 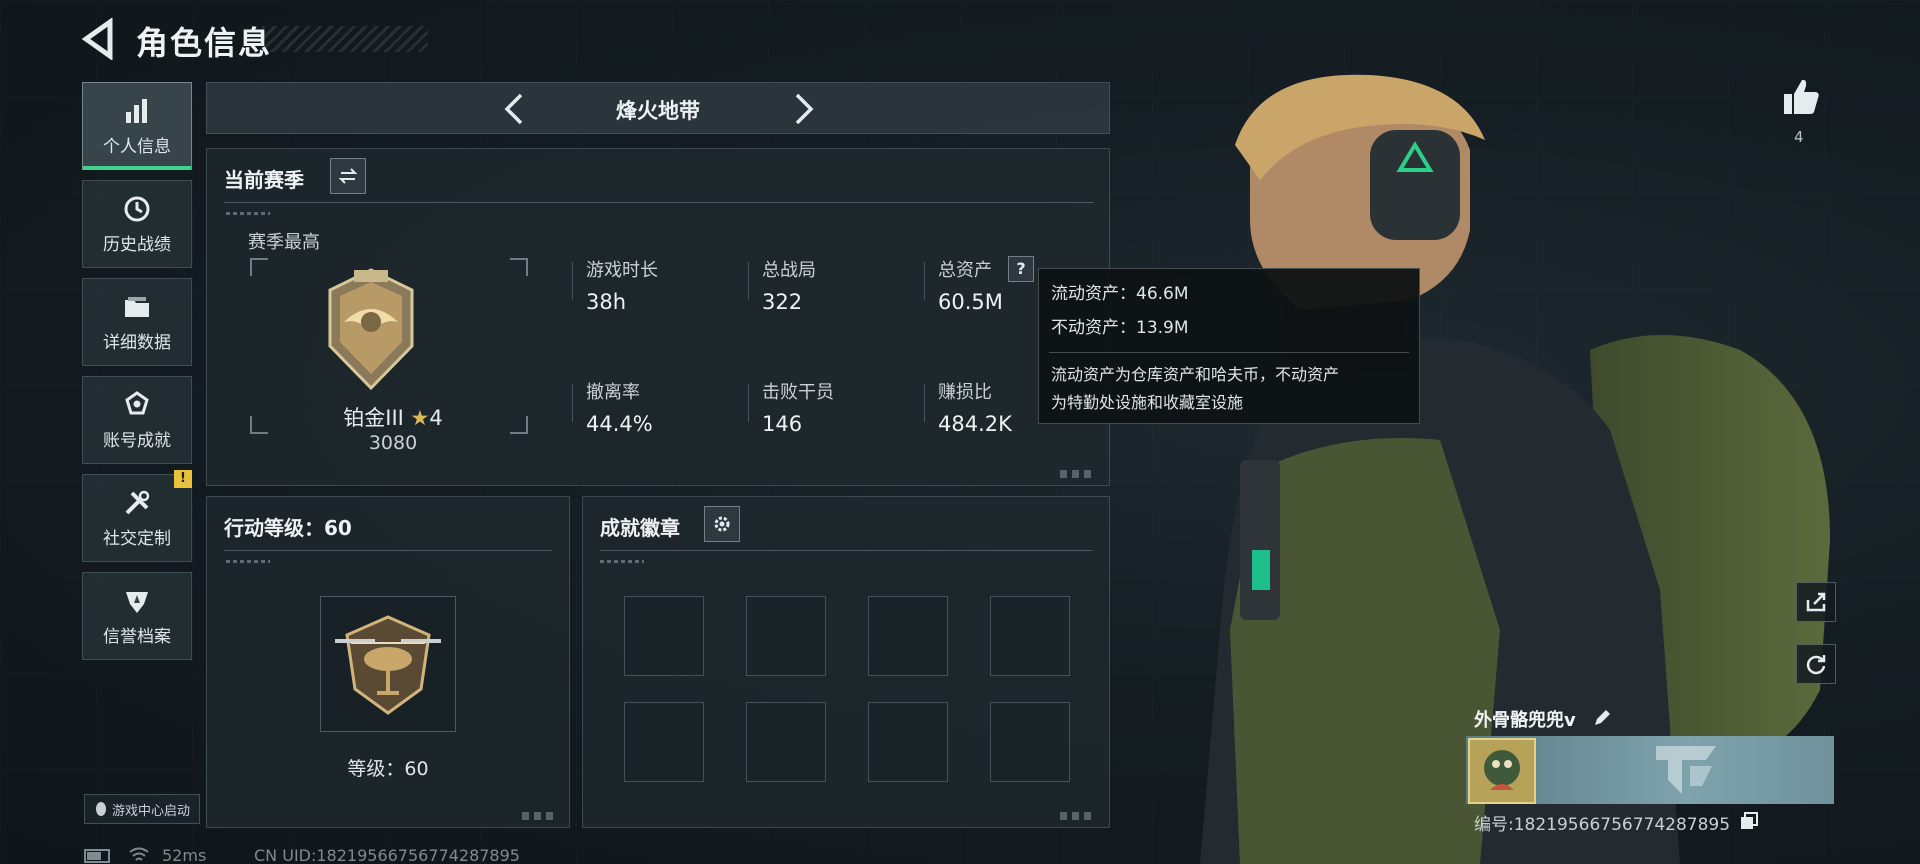 What do you see at coordinates (388, 769) in the screenshot?
I see `level-text: 等级：60` at bounding box center [388, 769].